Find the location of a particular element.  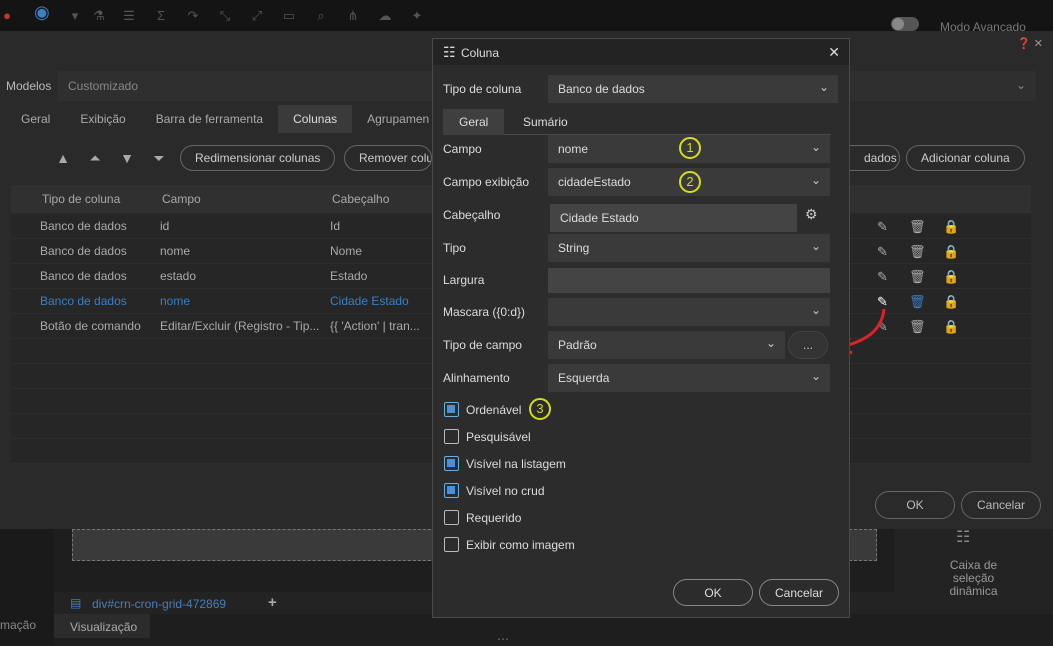

header-cabecalho: Cabeçalho is located at coordinates (361, 199).